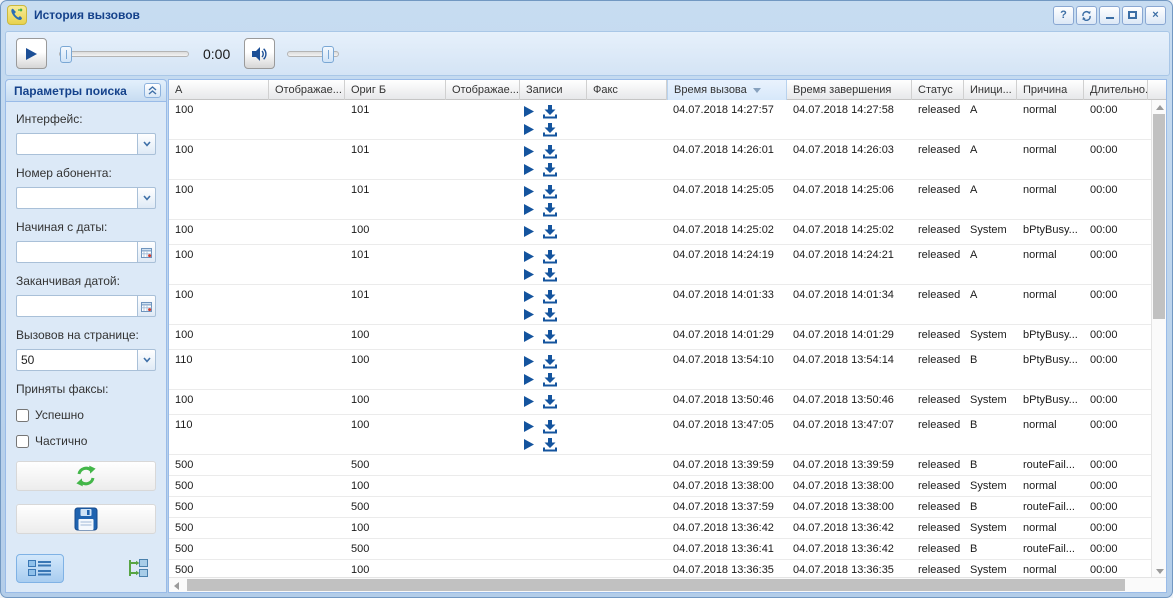 Image resolution: width=1173 pixels, height=598 pixels. Describe the element at coordinates (86, 519) in the screenshot. I see `save-button` at that location.